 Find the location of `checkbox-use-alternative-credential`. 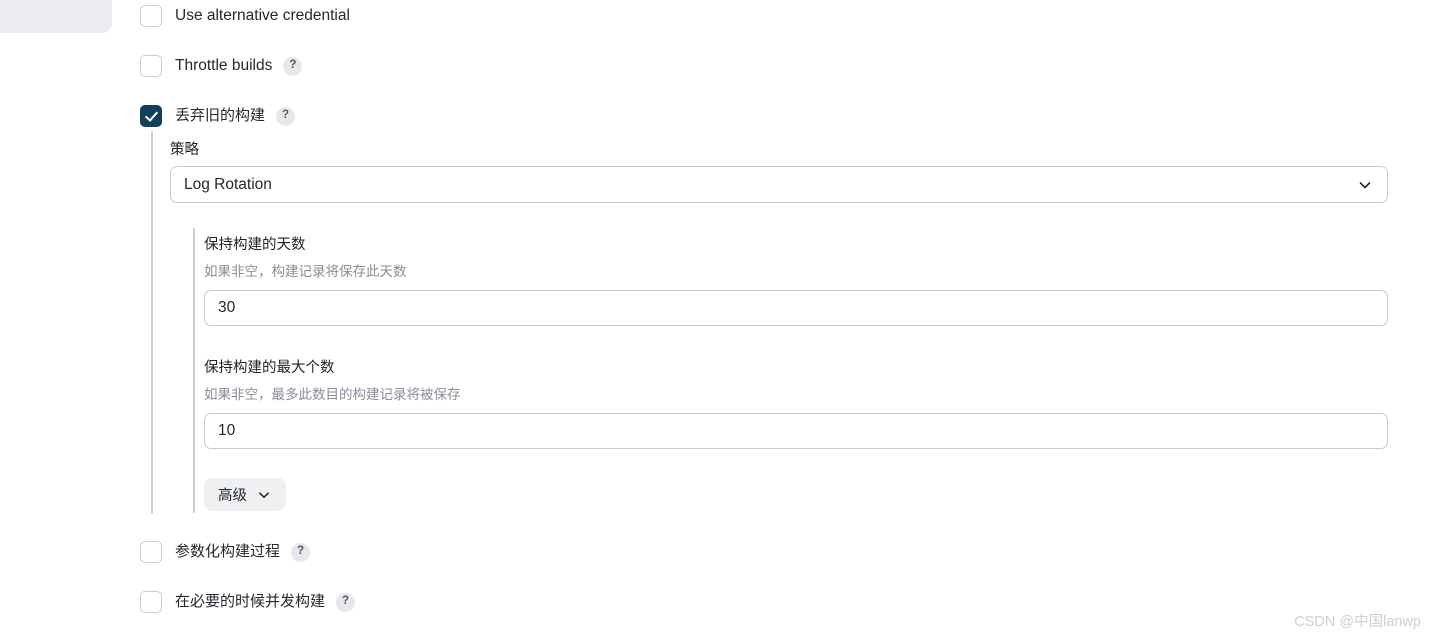

checkbox-use-alternative-credential is located at coordinates (151, 16).